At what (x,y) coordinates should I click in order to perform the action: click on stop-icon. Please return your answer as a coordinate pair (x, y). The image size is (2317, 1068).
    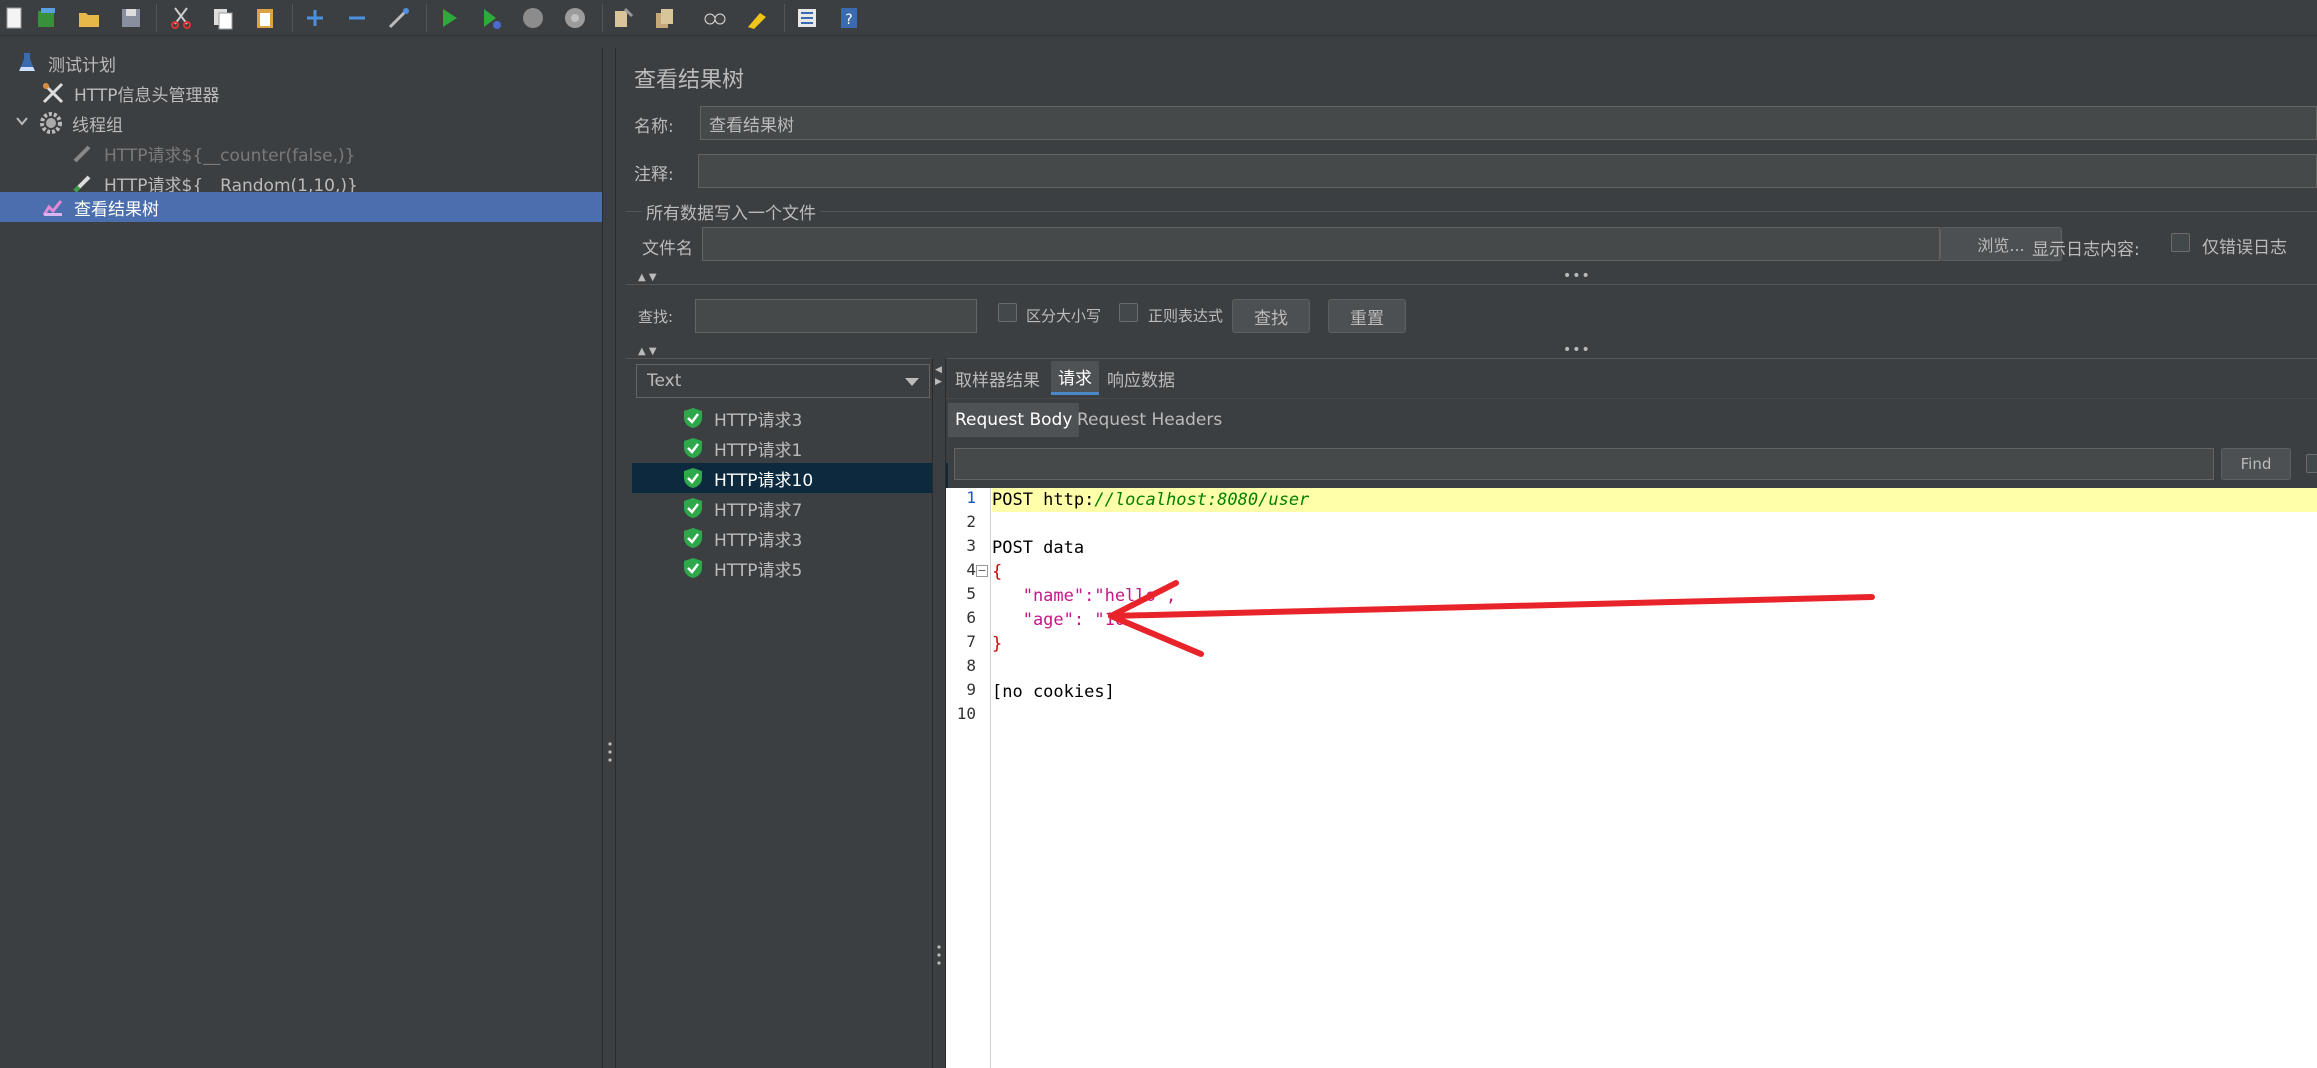
    Looking at the image, I should click on (533, 18).